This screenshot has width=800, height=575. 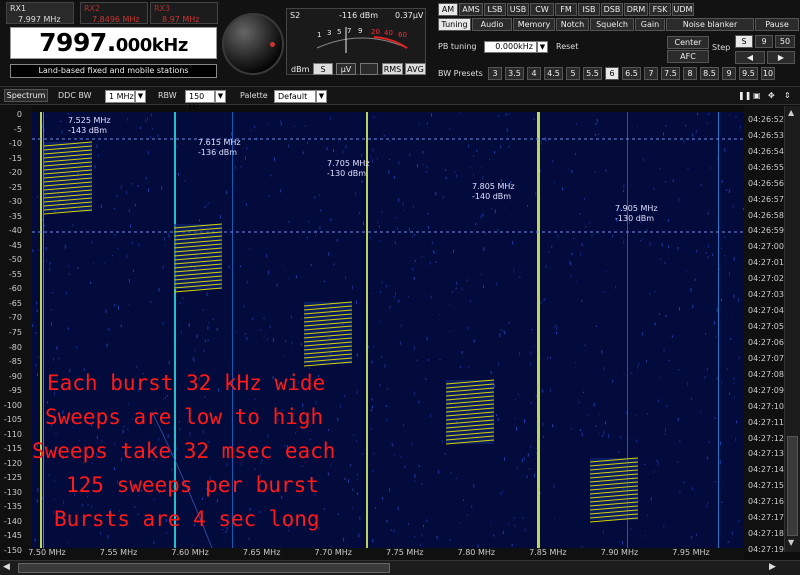 I want to click on rx1-tab: RX1 7.997 MHz, so click(x=40, y=13).